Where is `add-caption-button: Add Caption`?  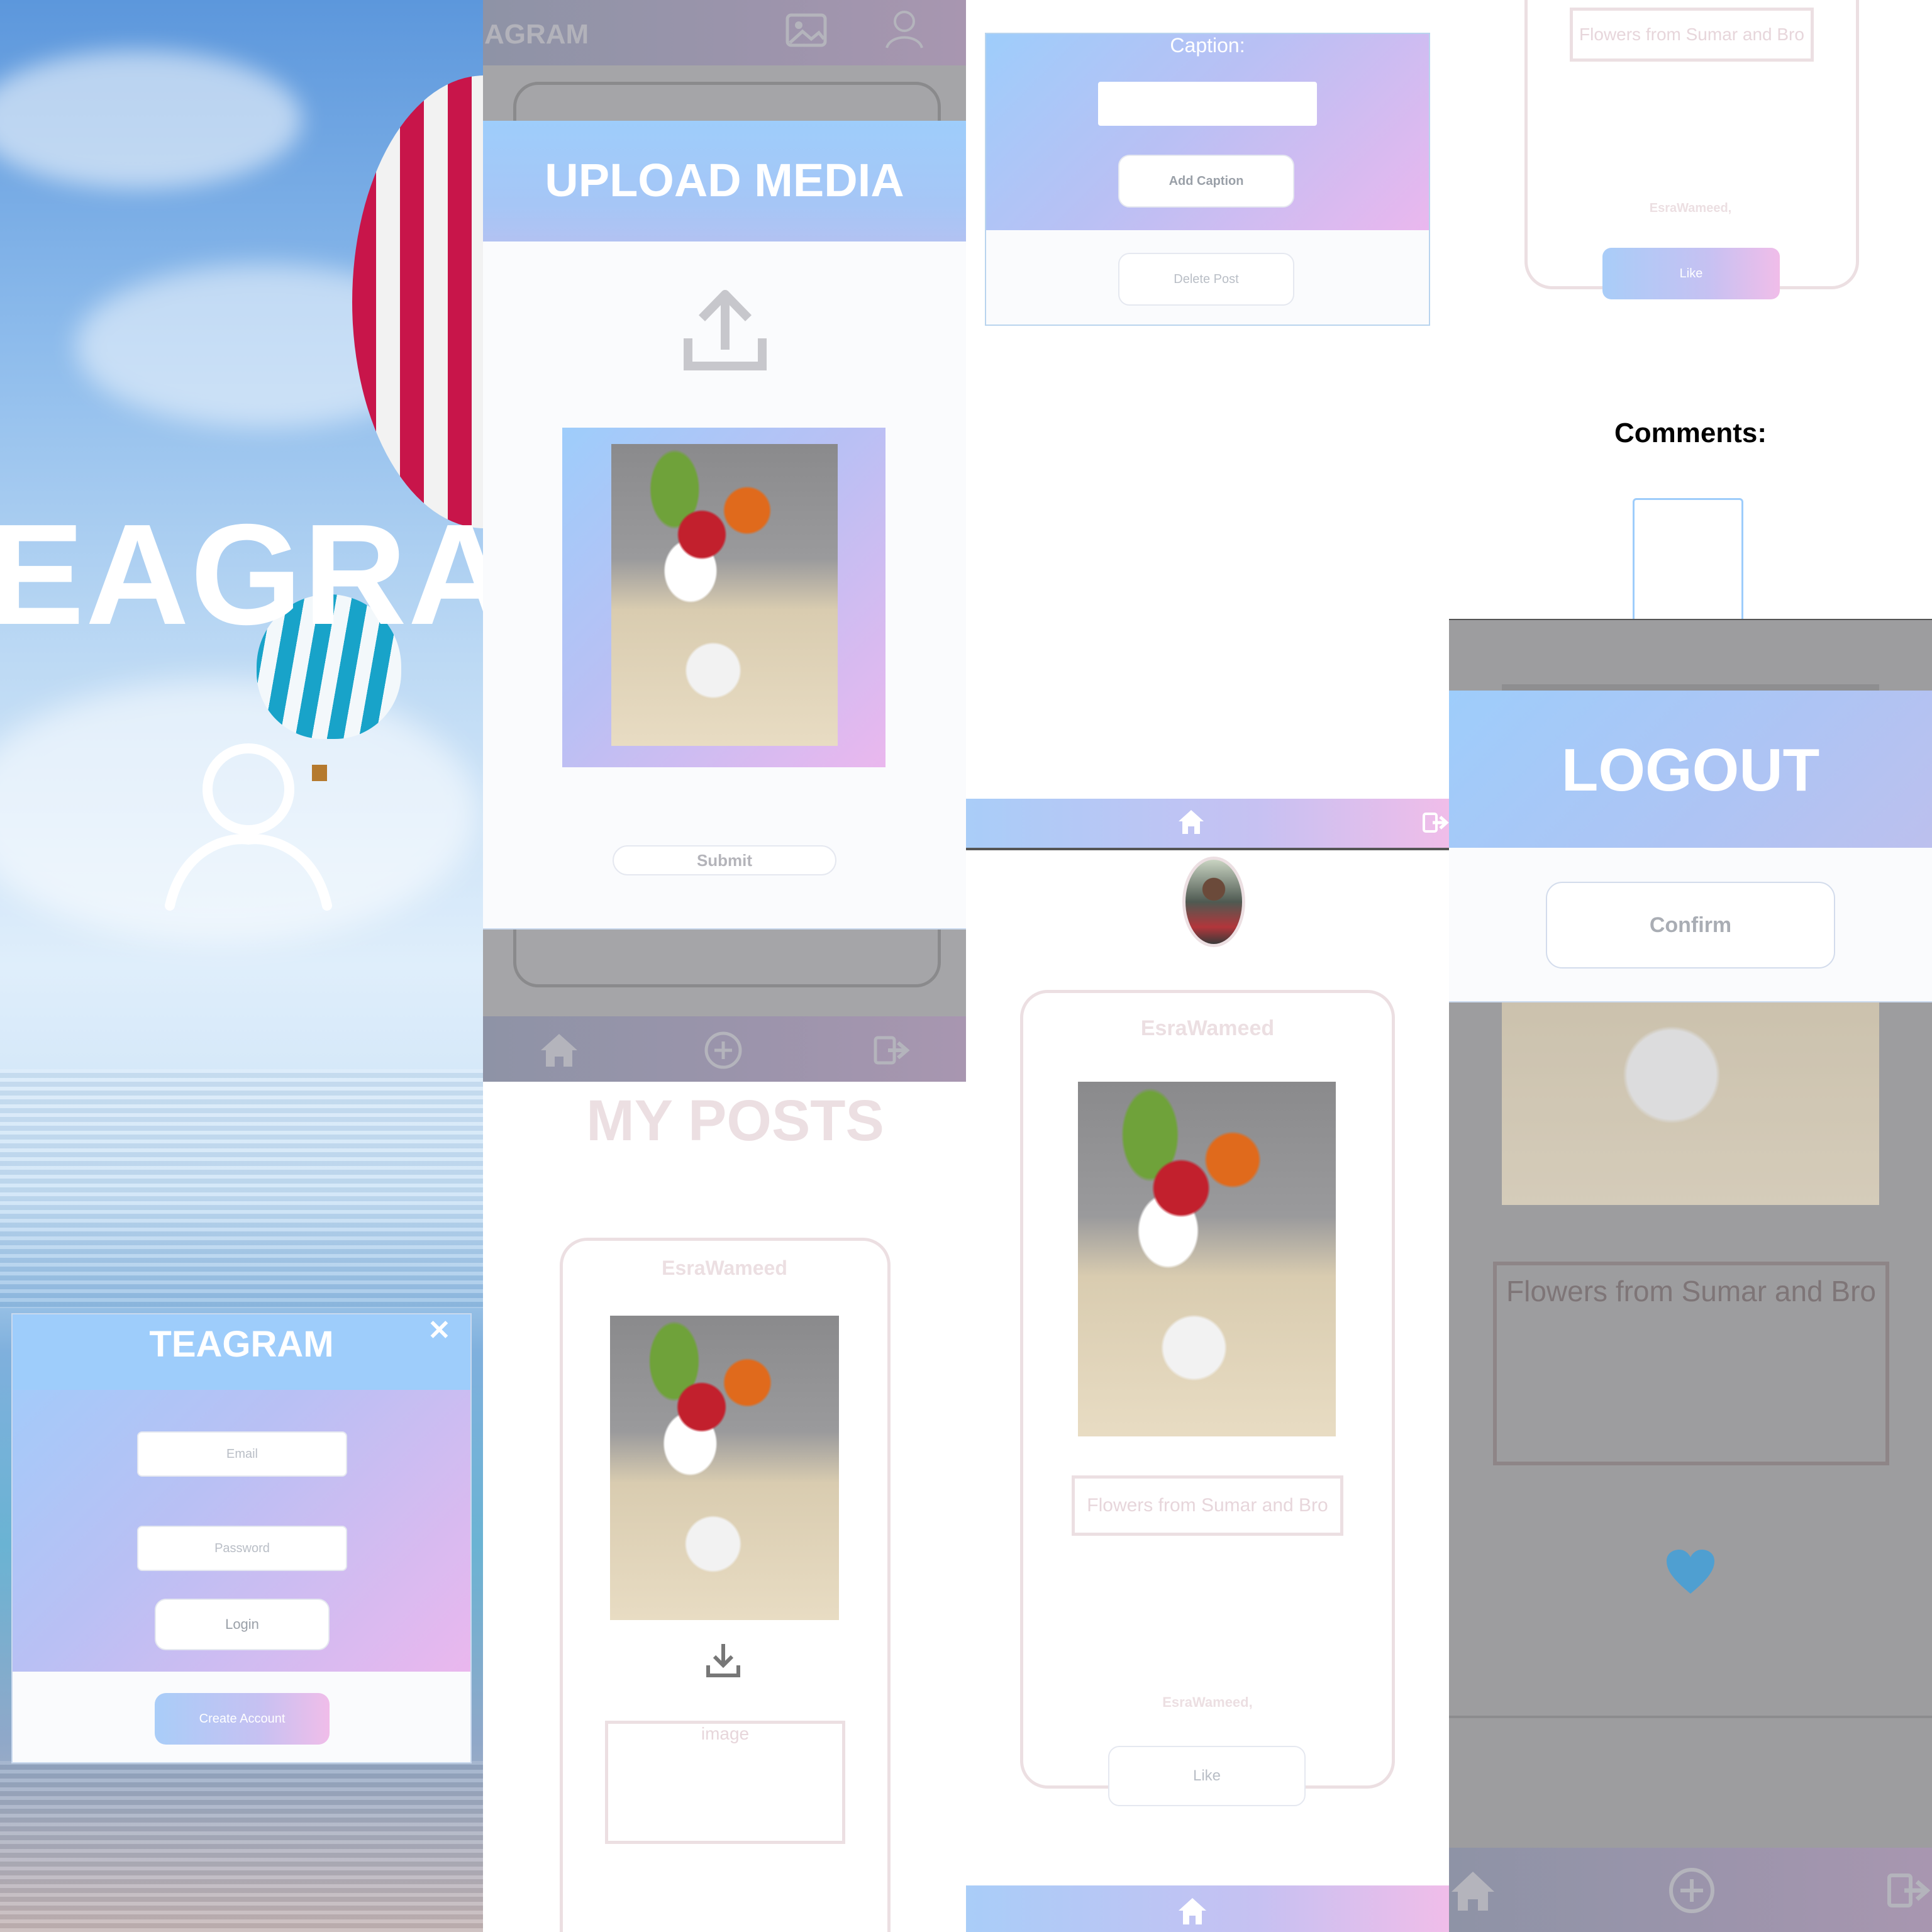
add-caption-button: Add Caption is located at coordinates (1206, 181).